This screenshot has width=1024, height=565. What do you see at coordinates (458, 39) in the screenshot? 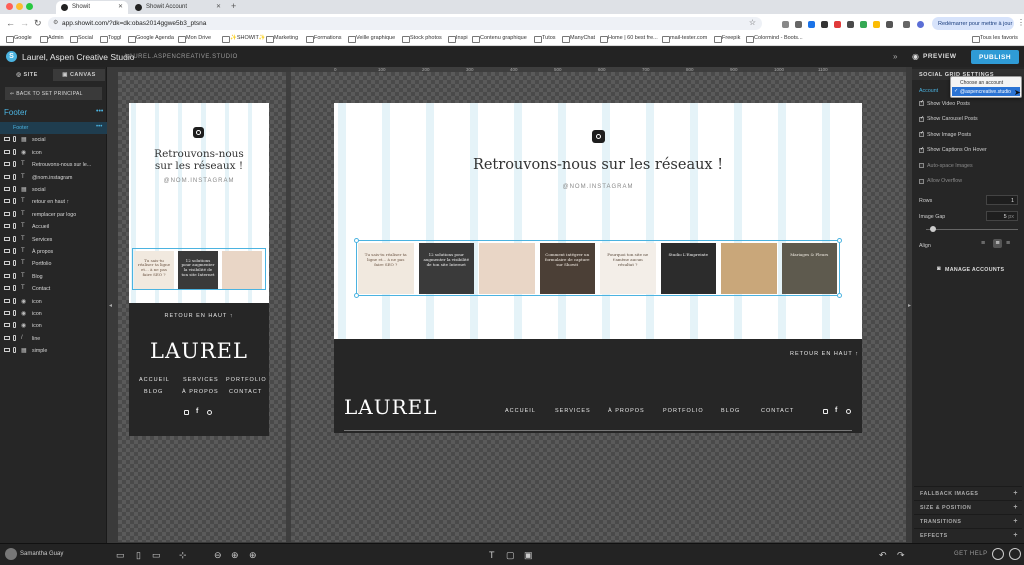
I see `bookmark-item: Inspi` at bounding box center [458, 39].